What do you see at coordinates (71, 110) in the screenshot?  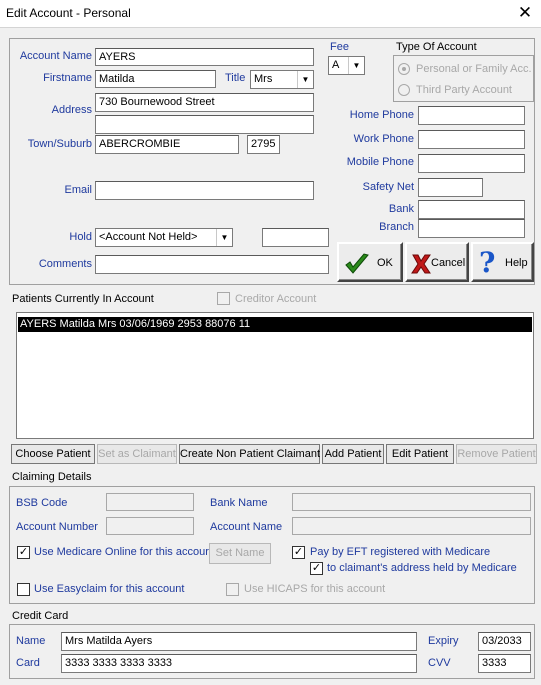 I see `address-label: Address` at bounding box center [71, 110].